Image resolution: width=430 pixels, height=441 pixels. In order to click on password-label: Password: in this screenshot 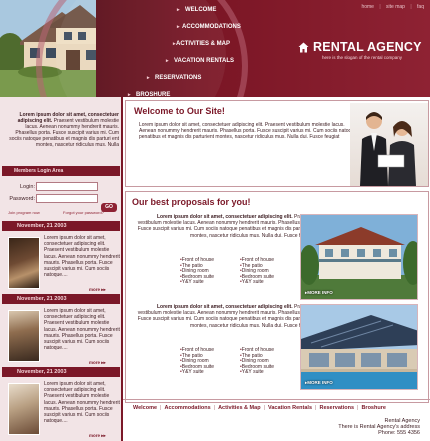, I will do `click(22, 199)`.